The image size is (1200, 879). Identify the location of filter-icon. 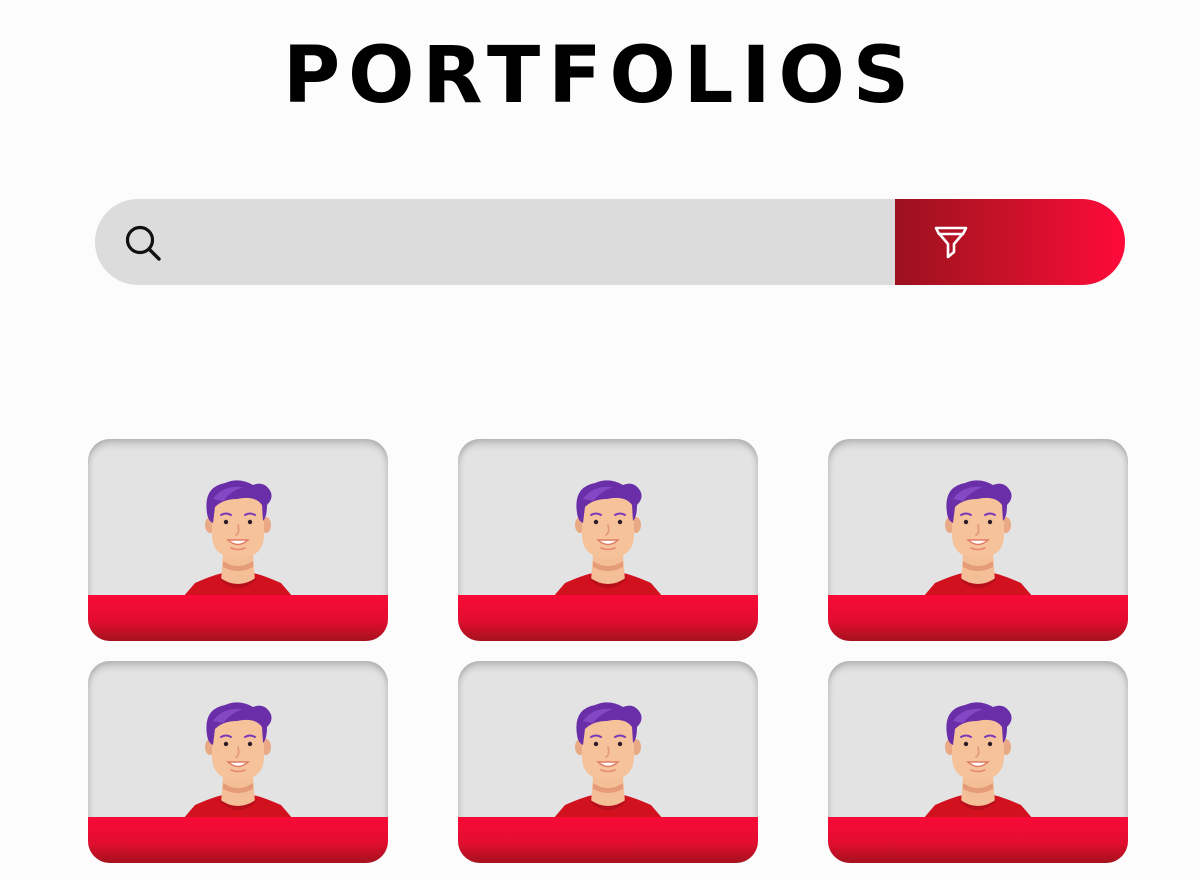
(951, 242).